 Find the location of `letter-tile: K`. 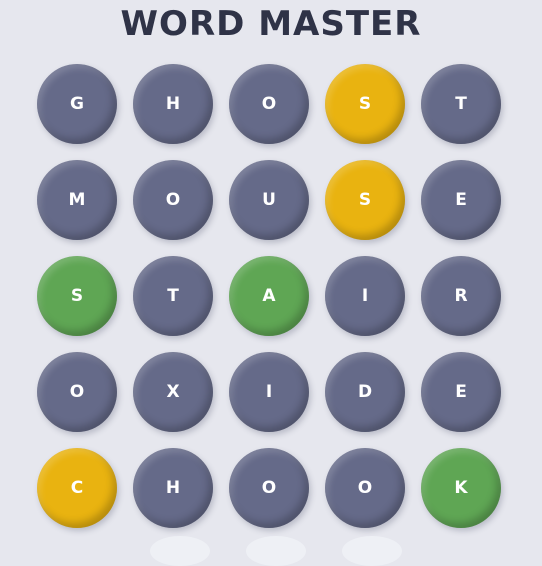

letter-tile: K is located at coordinates (461, 488).